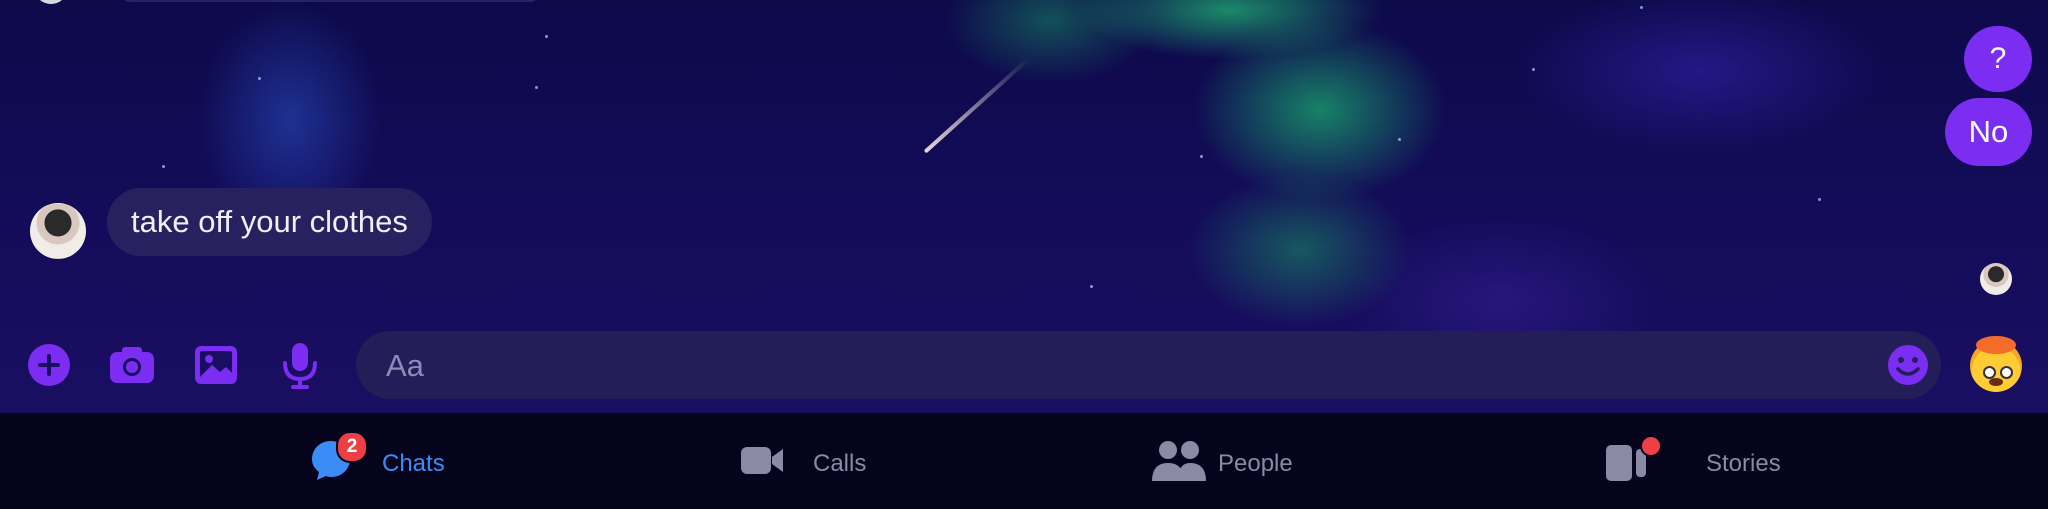  What do you see at coordinates (977, 105) in the screenshot?
I see `shooting-star-decoration` at bounding box center [977, 105].